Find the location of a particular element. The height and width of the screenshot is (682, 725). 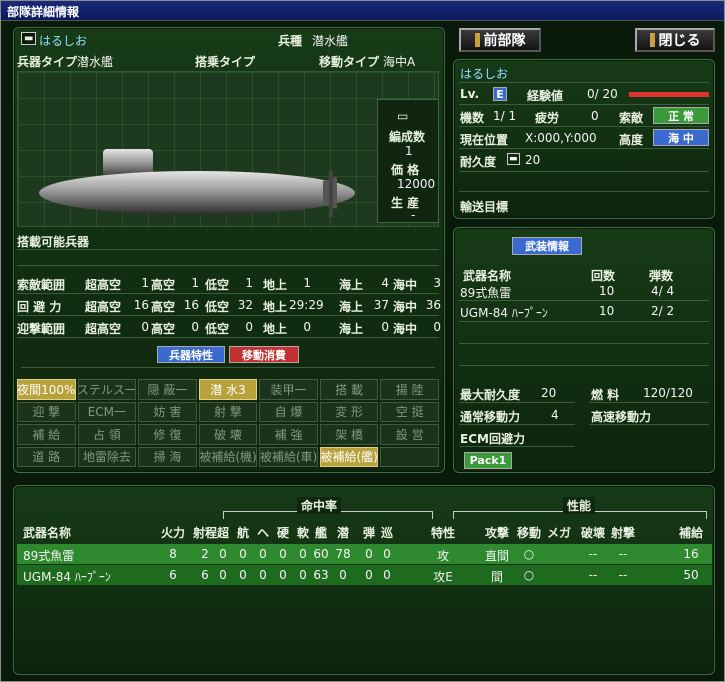

range-value: 29:29 is located at coordinates (306, 305).